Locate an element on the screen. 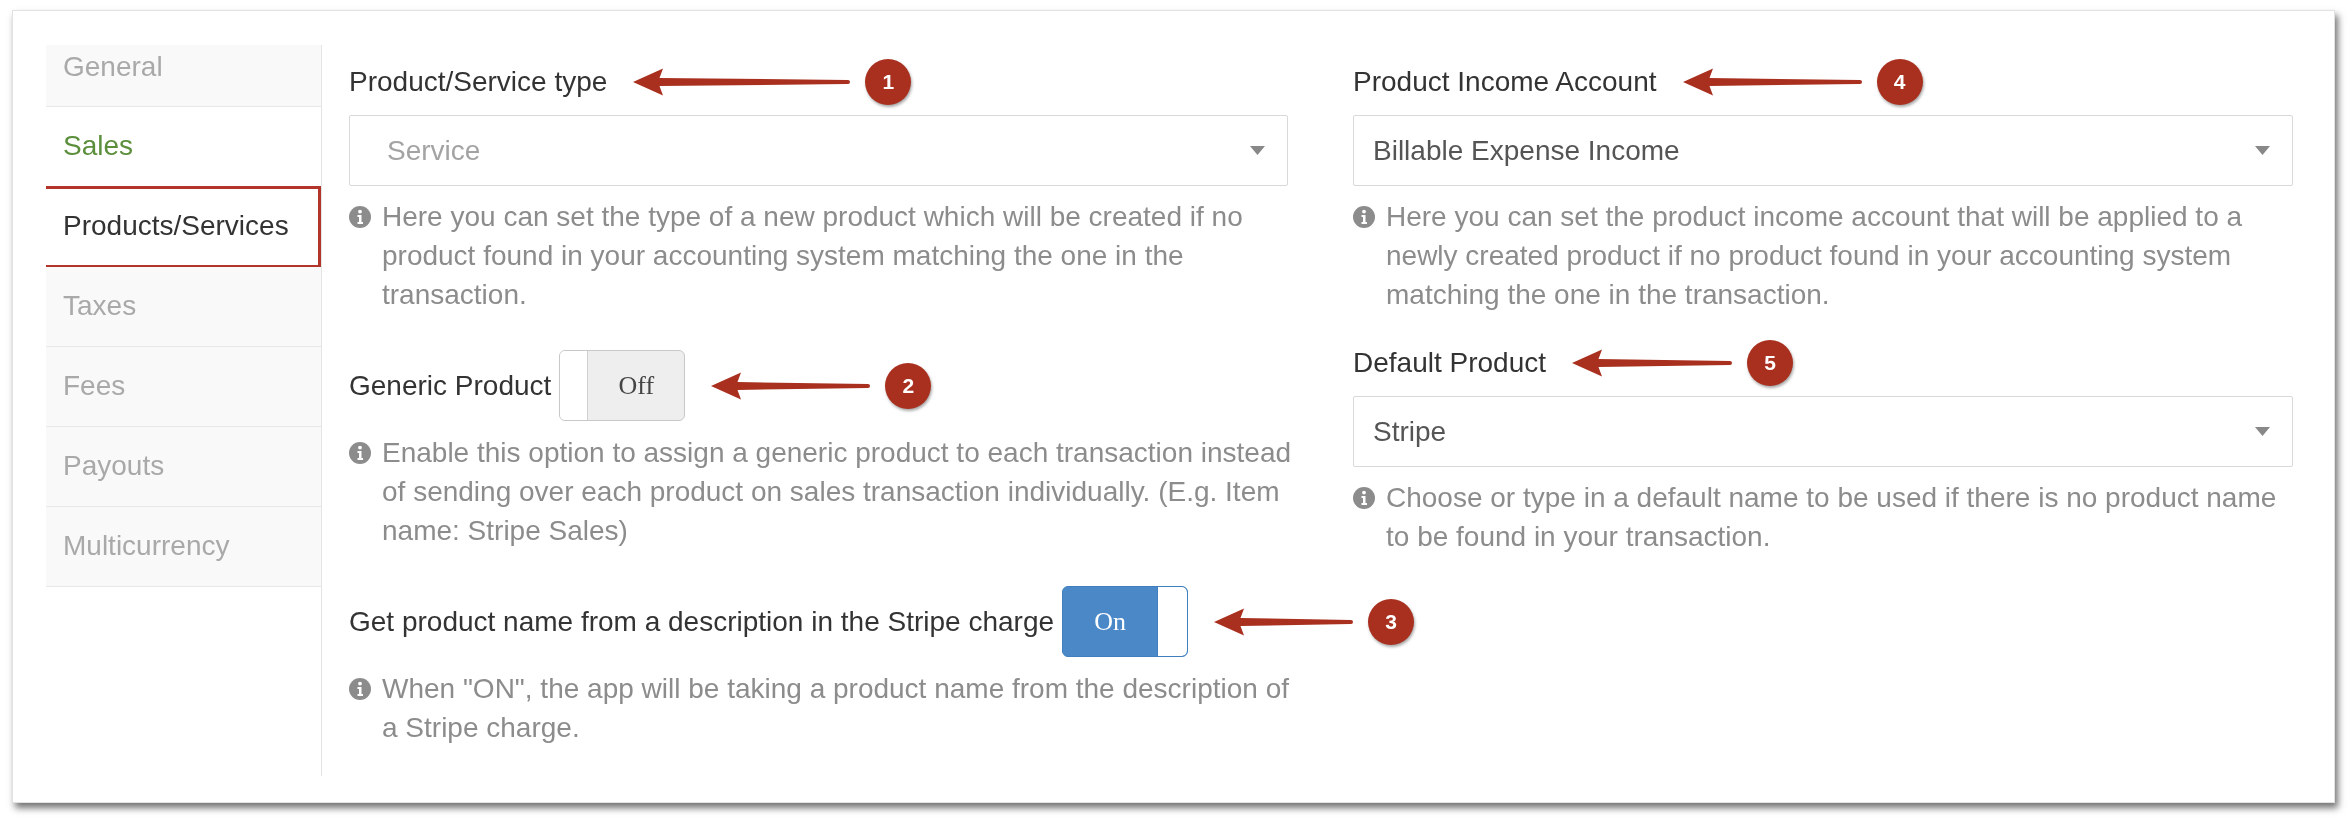  callout-number: 5 is located at coordinates (1770, 363).